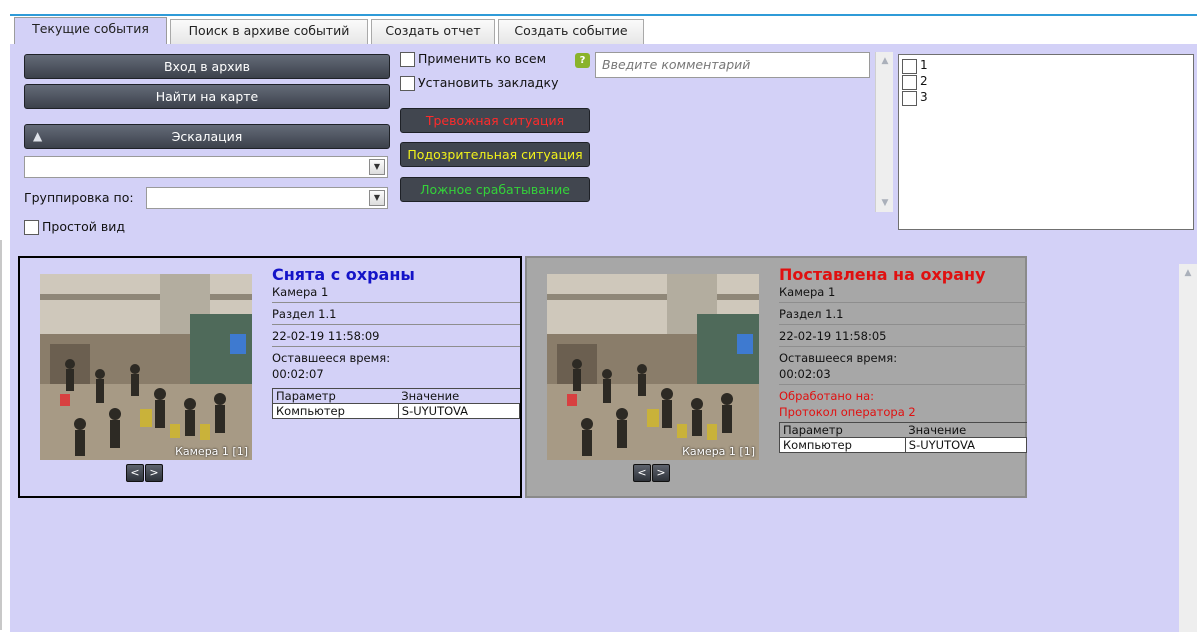  What do you see at coordinates (884, 132) in the screenshot?
I see `comment-scrollbar: ▲ ▼` at bounding box center [884, 132].